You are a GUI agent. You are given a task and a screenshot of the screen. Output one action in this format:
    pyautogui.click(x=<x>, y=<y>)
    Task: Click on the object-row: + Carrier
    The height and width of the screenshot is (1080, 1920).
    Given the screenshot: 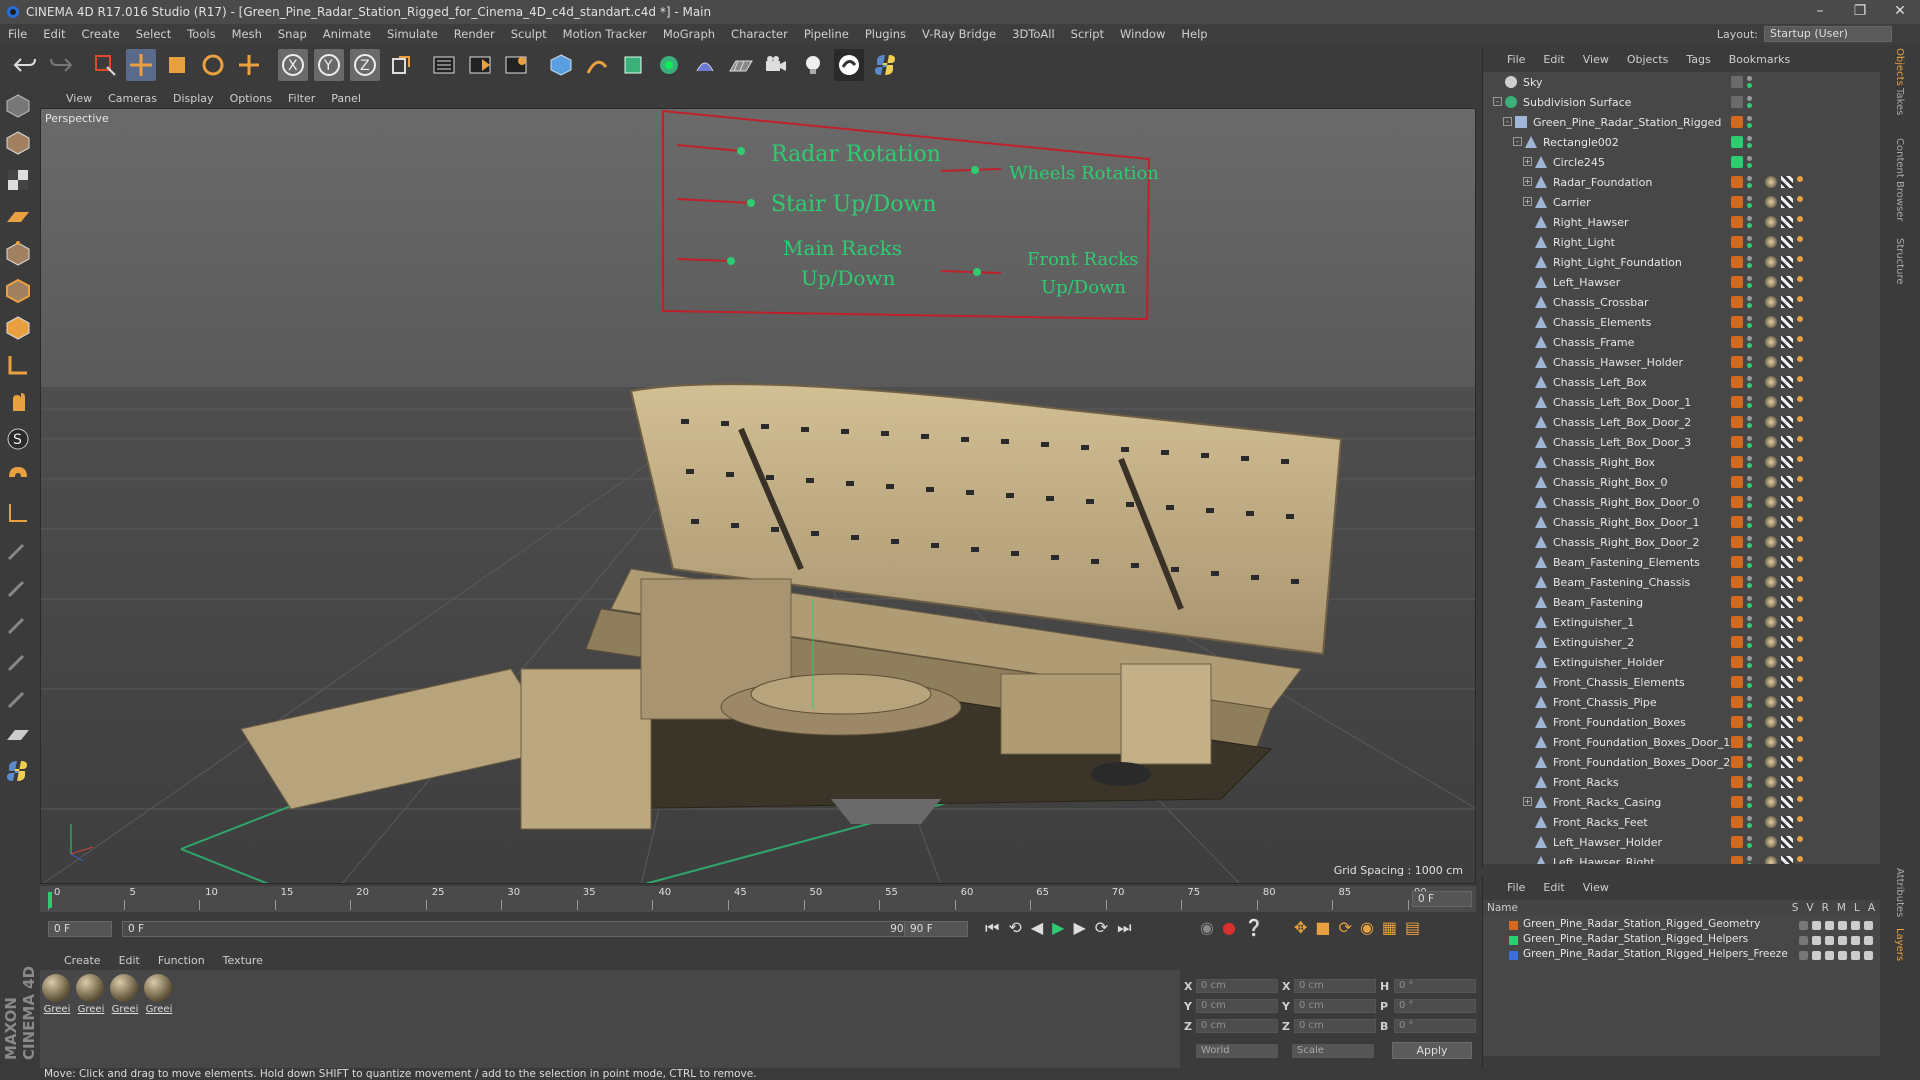 What is the action you would take?
    pyautogui.click(x=1682, y=202)
    